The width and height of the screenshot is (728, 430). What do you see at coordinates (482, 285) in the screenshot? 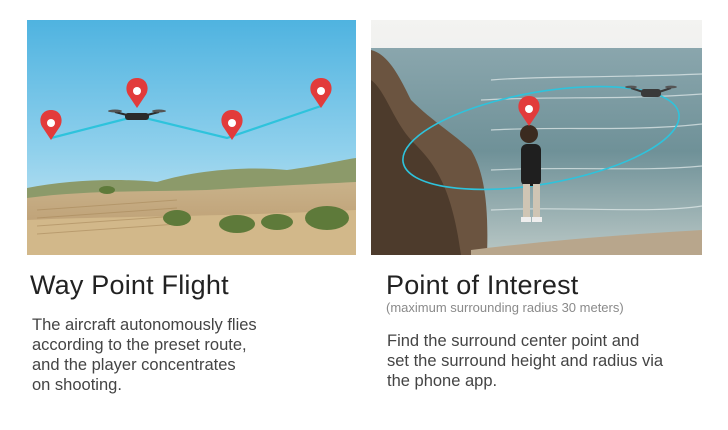
I see `point-of-interest-title: Point of Interest` at bounding box center [482, 285].